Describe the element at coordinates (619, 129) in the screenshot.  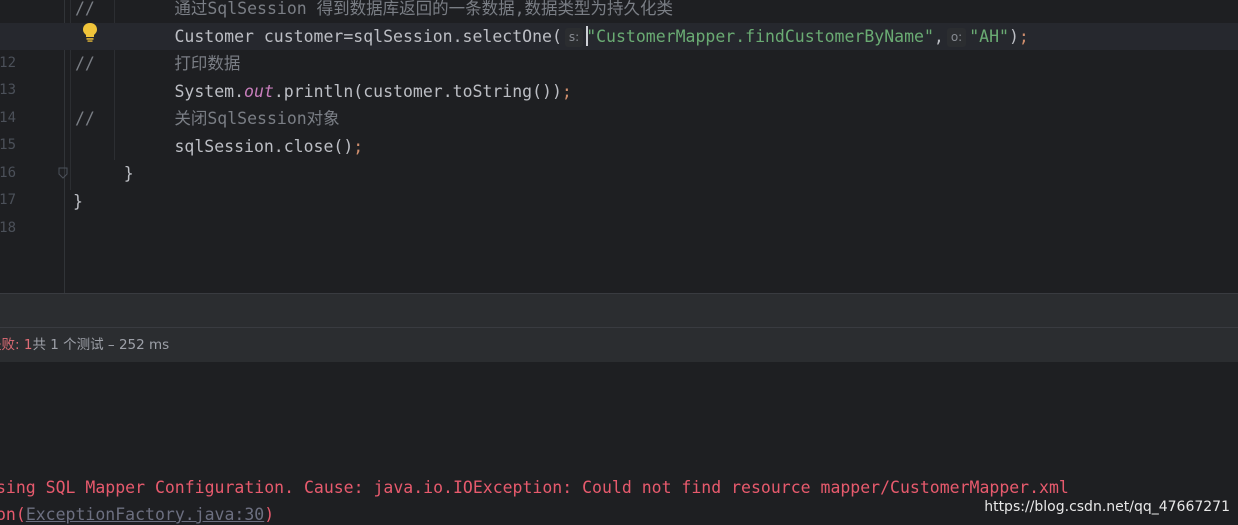
I see `code-line: 15 // 关闭SqlSession对象` at that location.